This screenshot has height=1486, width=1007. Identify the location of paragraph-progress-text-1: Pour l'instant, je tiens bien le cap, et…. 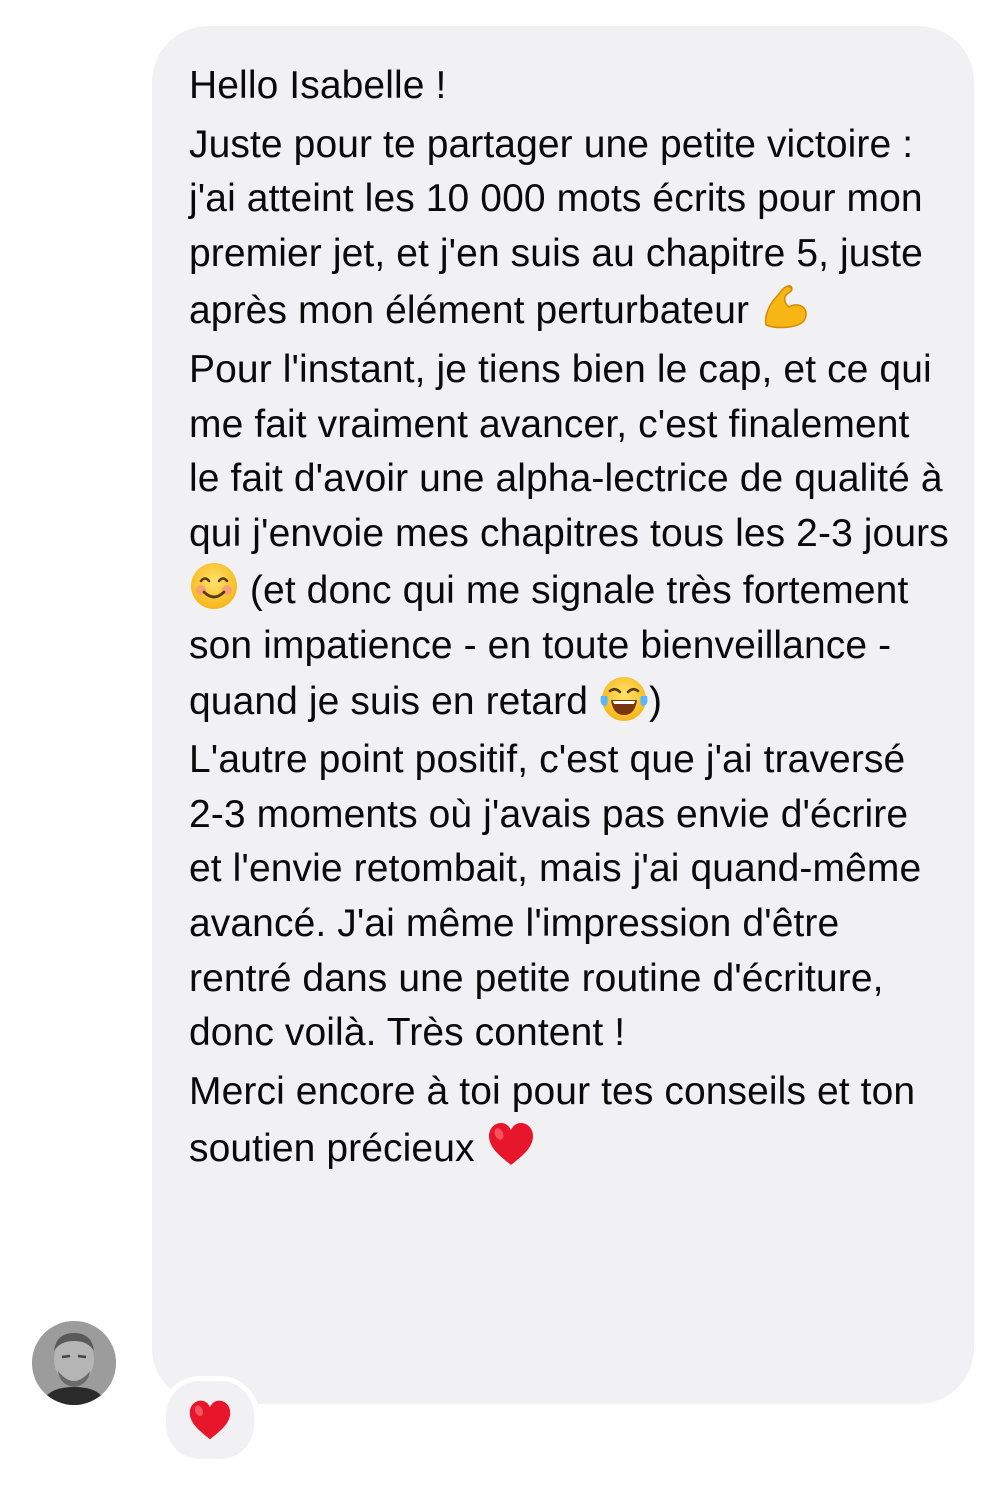
(569, 451).